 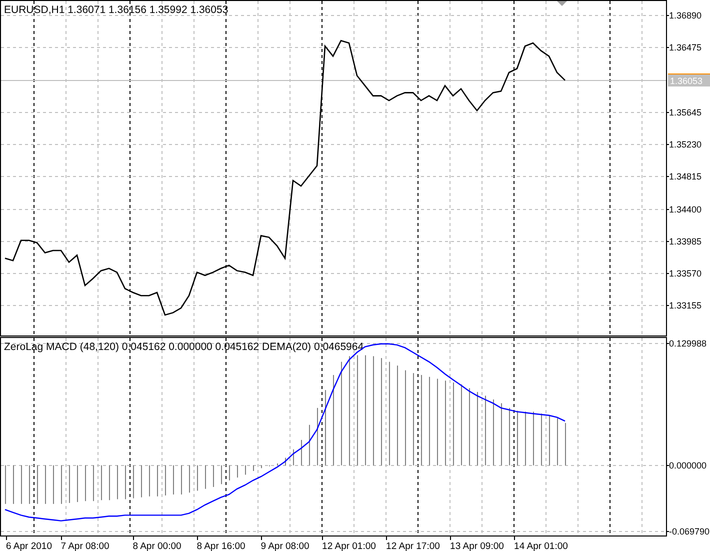 What do you see at coordinates (686, 81) in the screenshot?
I see `ref-line-label: 1.36053` at bounding box center [686, 81].